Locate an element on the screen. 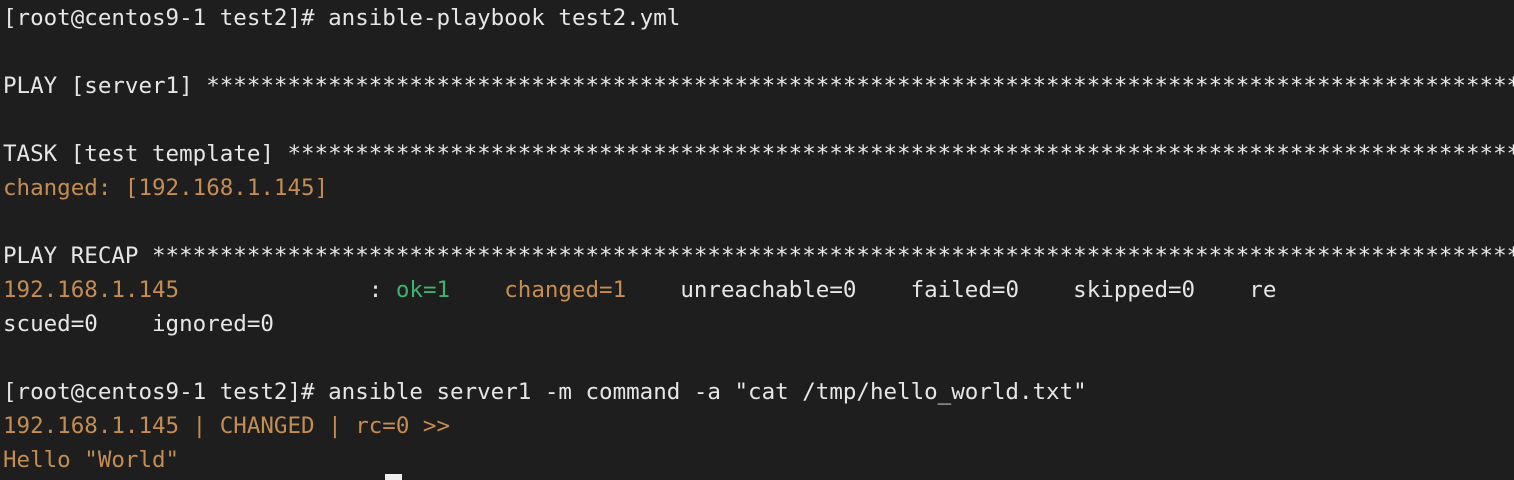  text-cursor is located at coordinates (393, 477).